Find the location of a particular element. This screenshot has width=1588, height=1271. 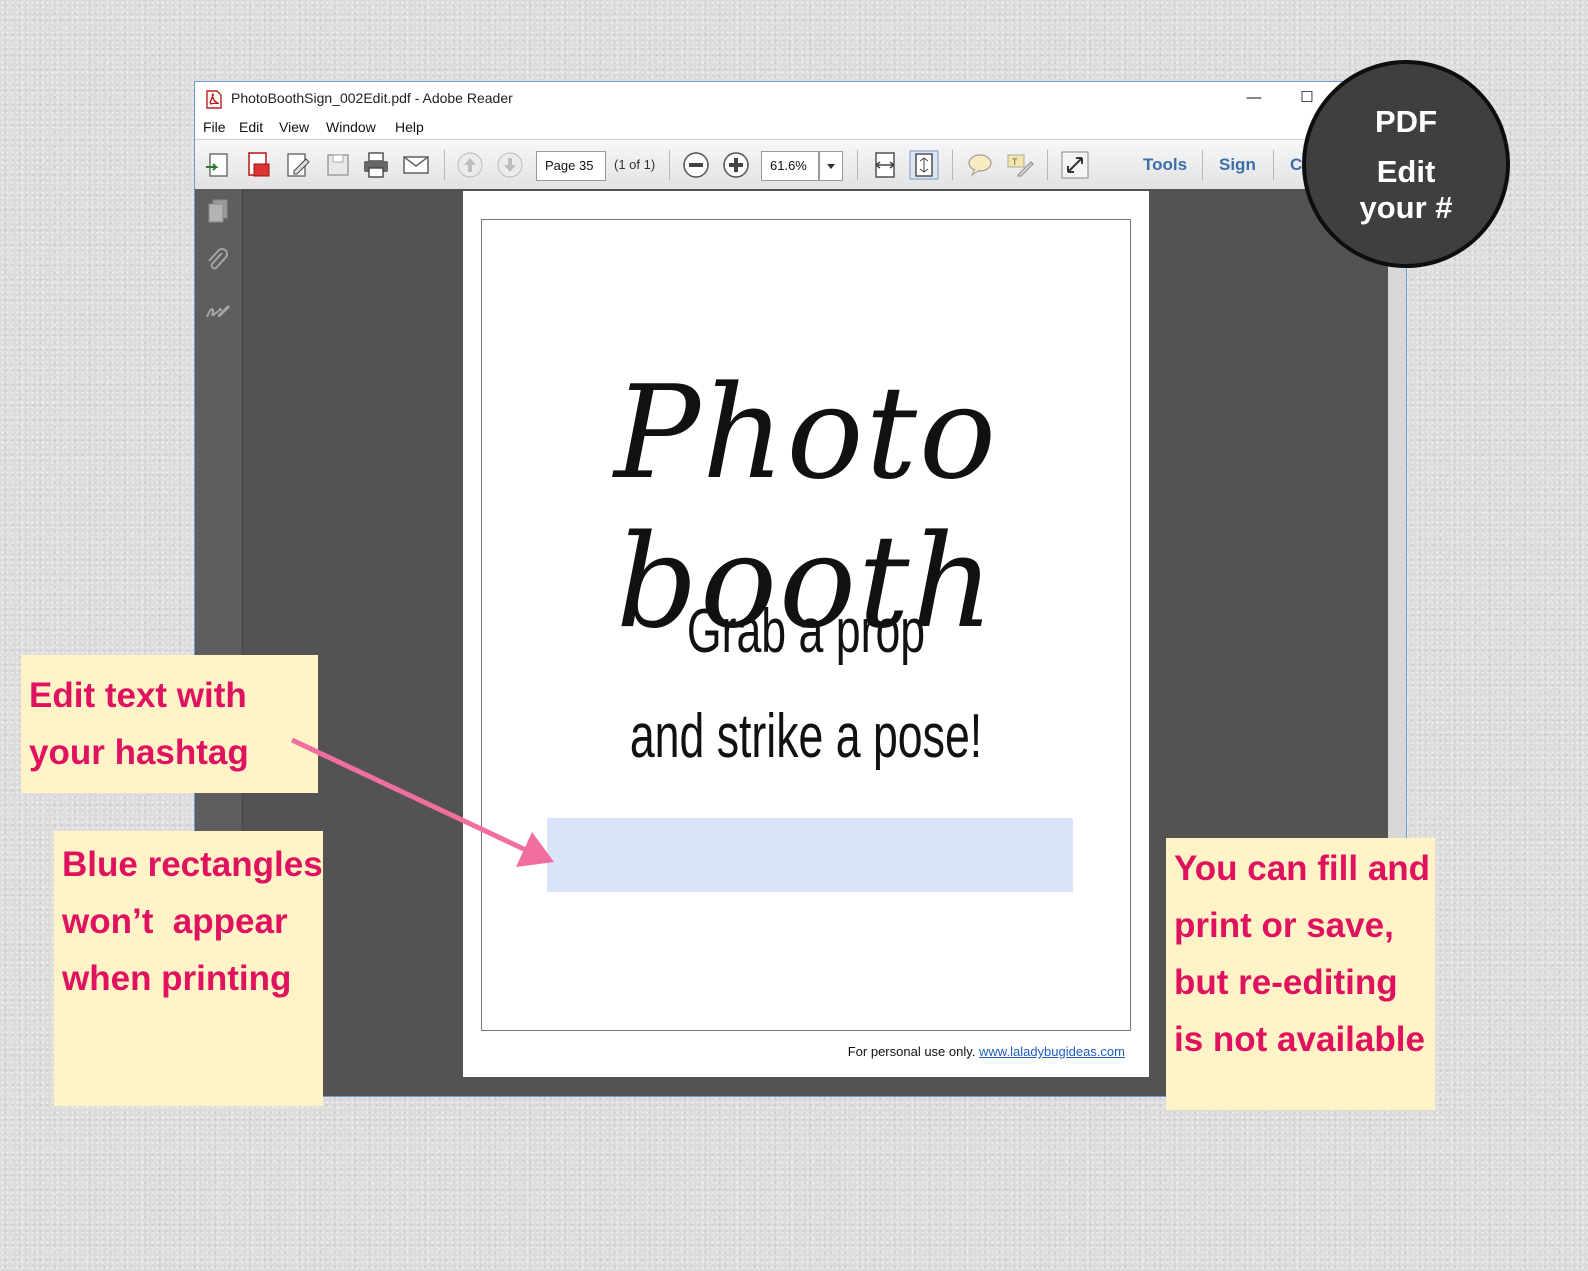

callout-line: but re-editing is located at coordinates (1286, 982).